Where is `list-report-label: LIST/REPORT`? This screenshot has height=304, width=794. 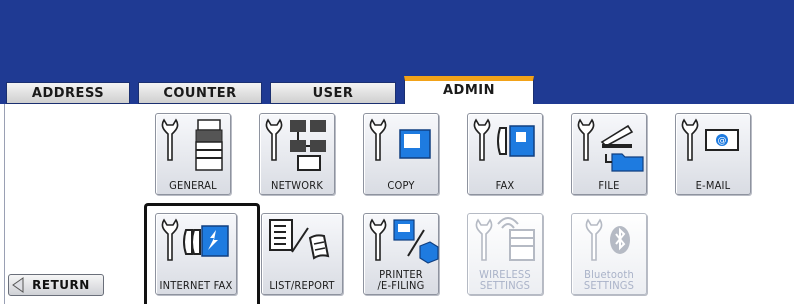 list-report-label: LIST/REPORT is located at coordinates (302, 285).